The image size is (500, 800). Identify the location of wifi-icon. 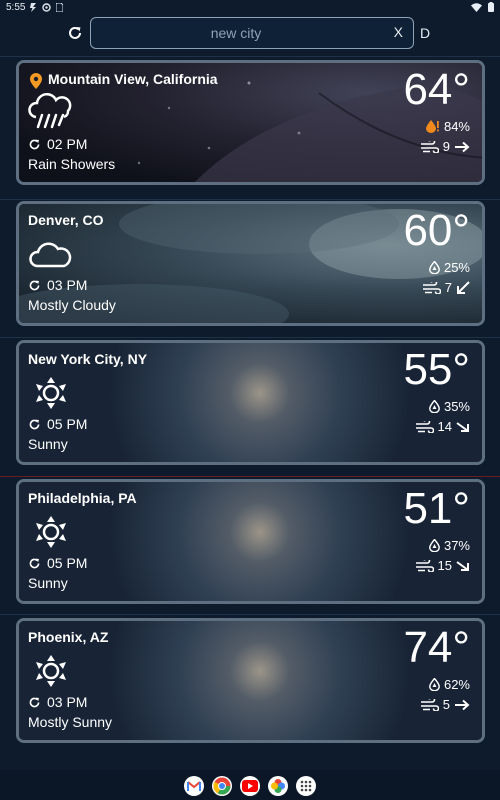
(476, 7).